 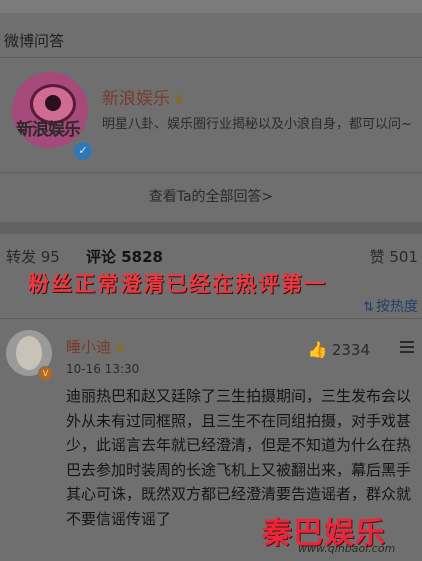 I want to click on comment-like-button: 👍 2334, so click(x=339, y=349).